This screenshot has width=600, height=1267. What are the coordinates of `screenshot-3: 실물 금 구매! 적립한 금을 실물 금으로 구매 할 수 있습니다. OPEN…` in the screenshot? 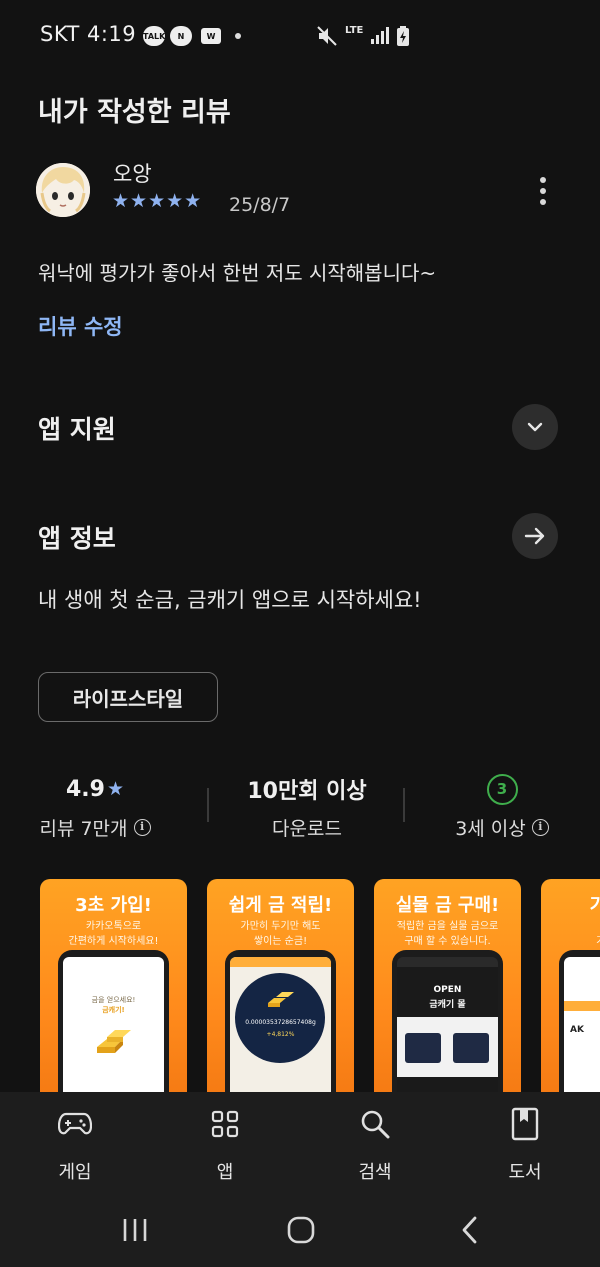 It's located at (447, 986).